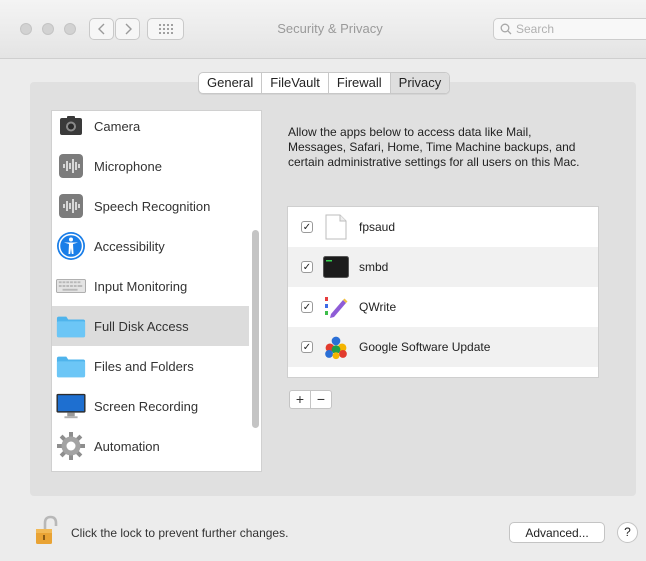 The width and height of the screenshot is (646, 561). Describe the element at coordinates (576, 29) in the screenshot. I see `search-input` at that location.